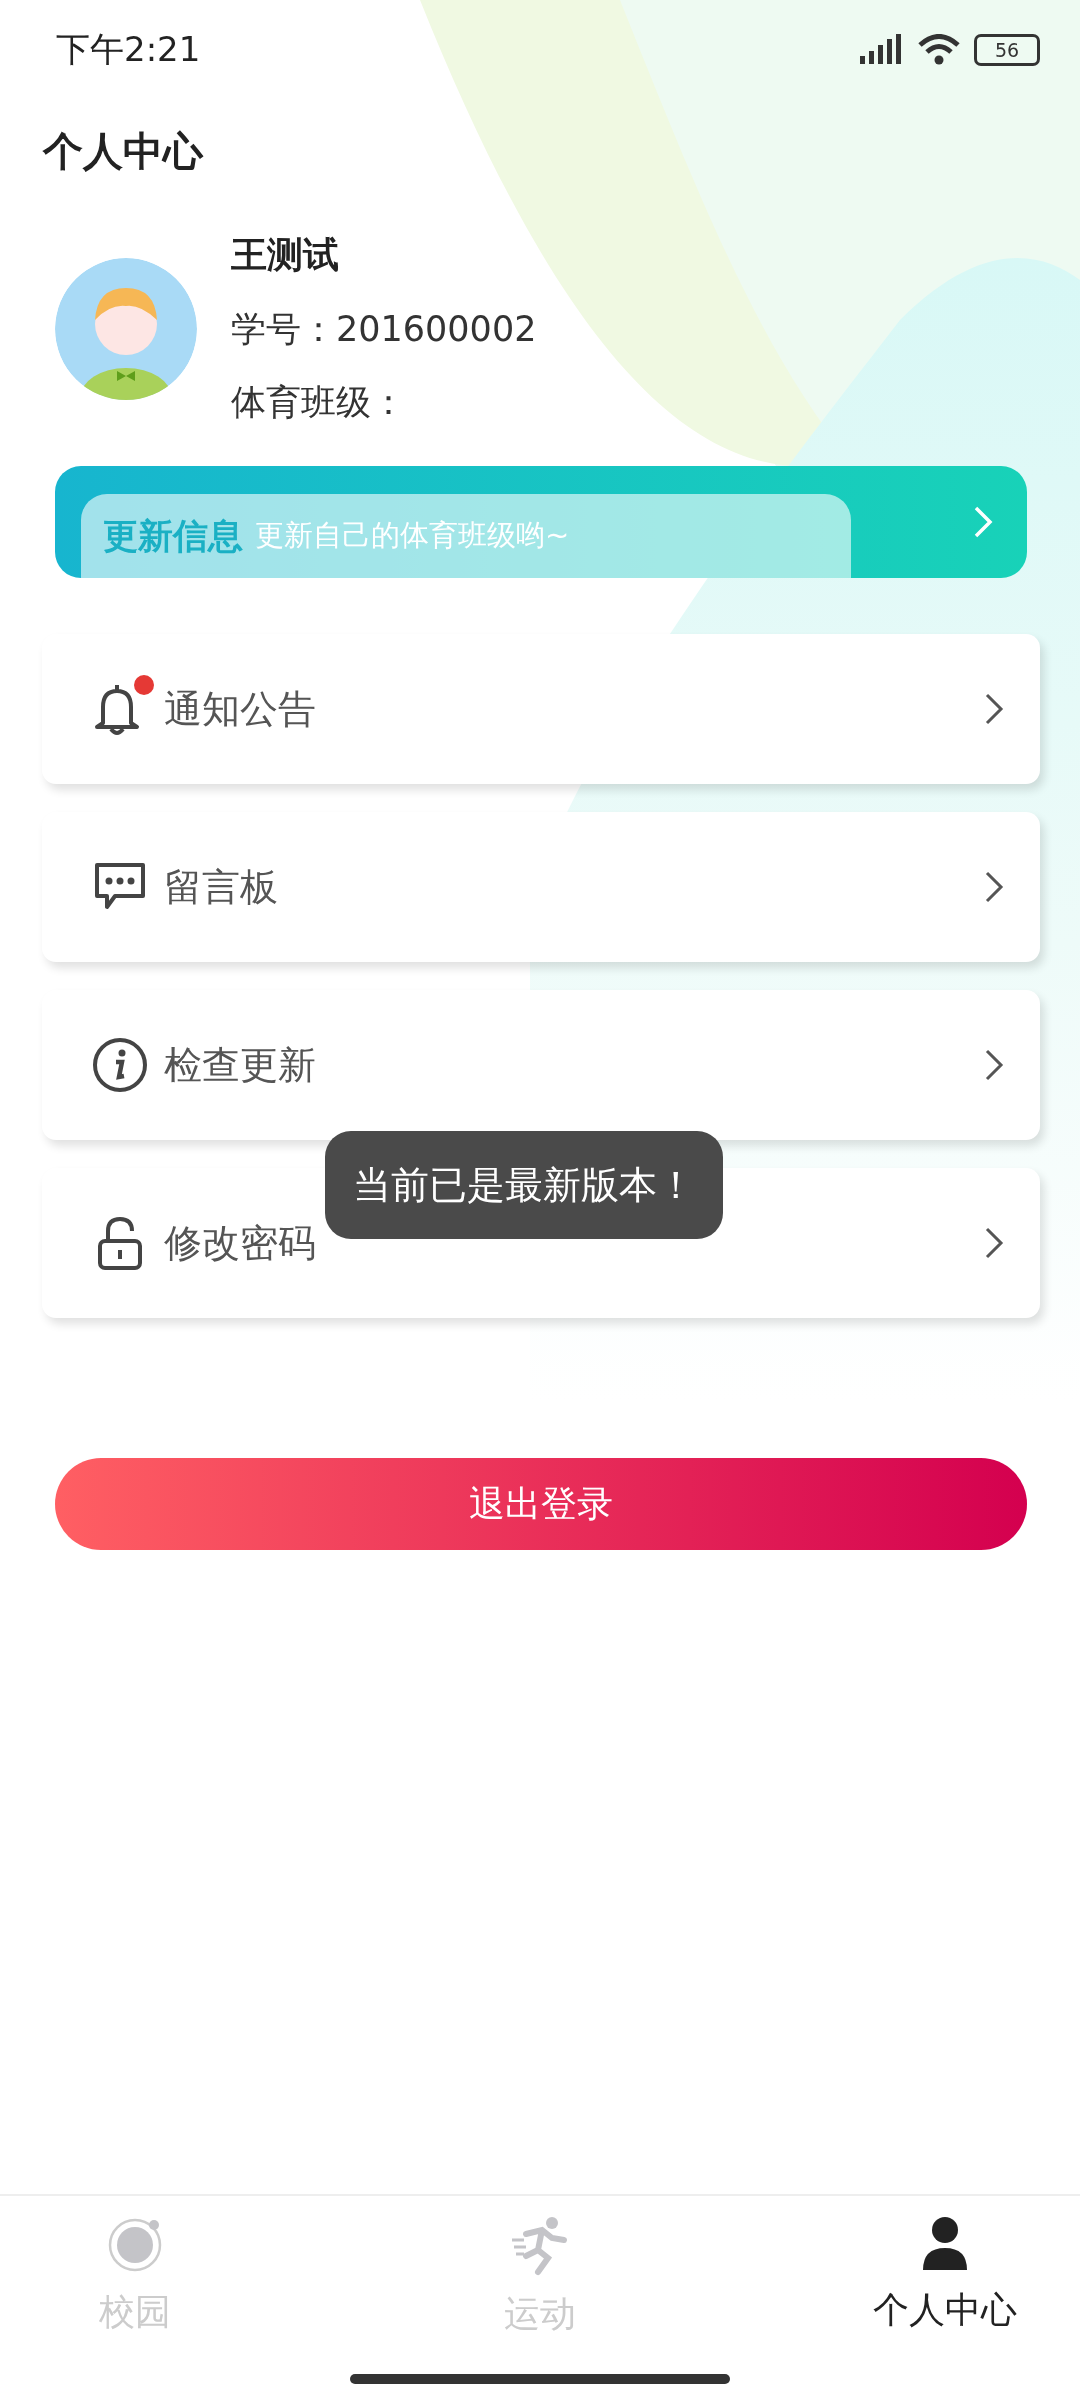  What do you see at coordinates (524, 1185) in the screenshot?
I see `update-toast: 当前已是最新版本！` at bounding box center [524, 1185].